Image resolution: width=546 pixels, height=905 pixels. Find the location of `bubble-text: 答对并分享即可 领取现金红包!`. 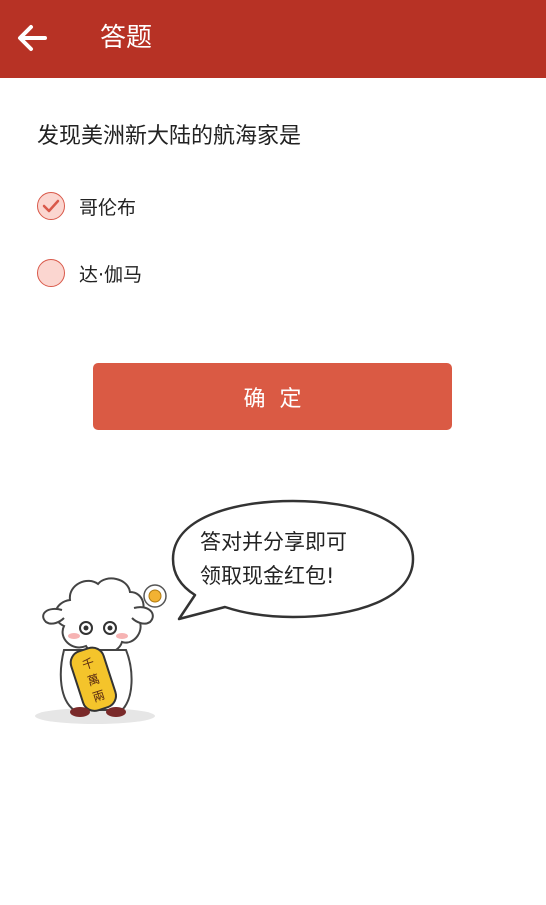

bubble-text: 答对并分享即可 领取现金红包! is located at coordinates (300, 559).